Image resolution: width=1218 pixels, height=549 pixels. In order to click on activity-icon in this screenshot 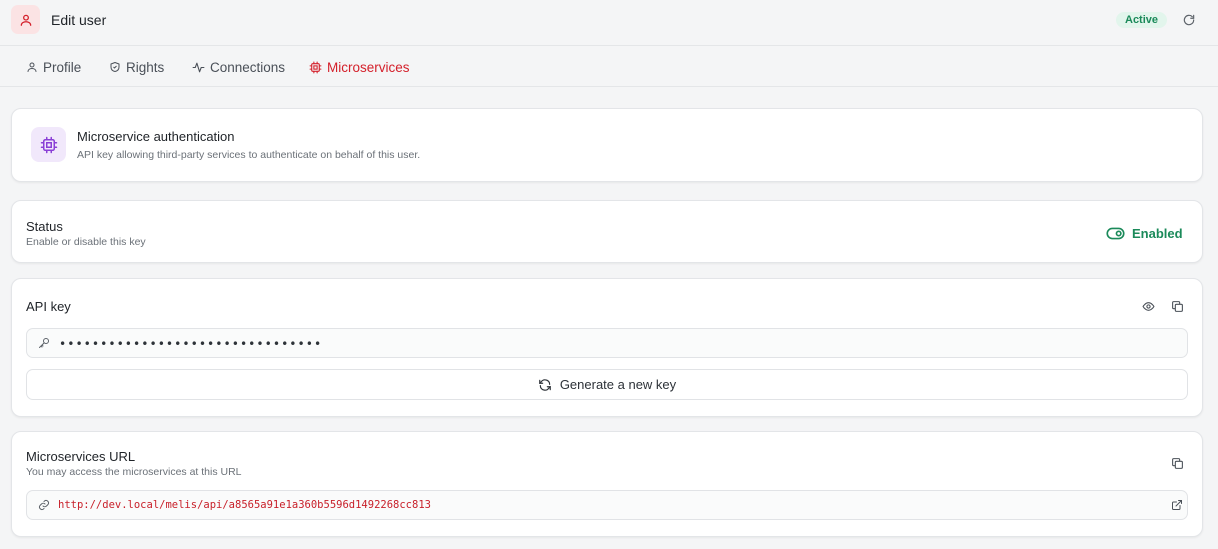, I will do `click(198, 67)`.